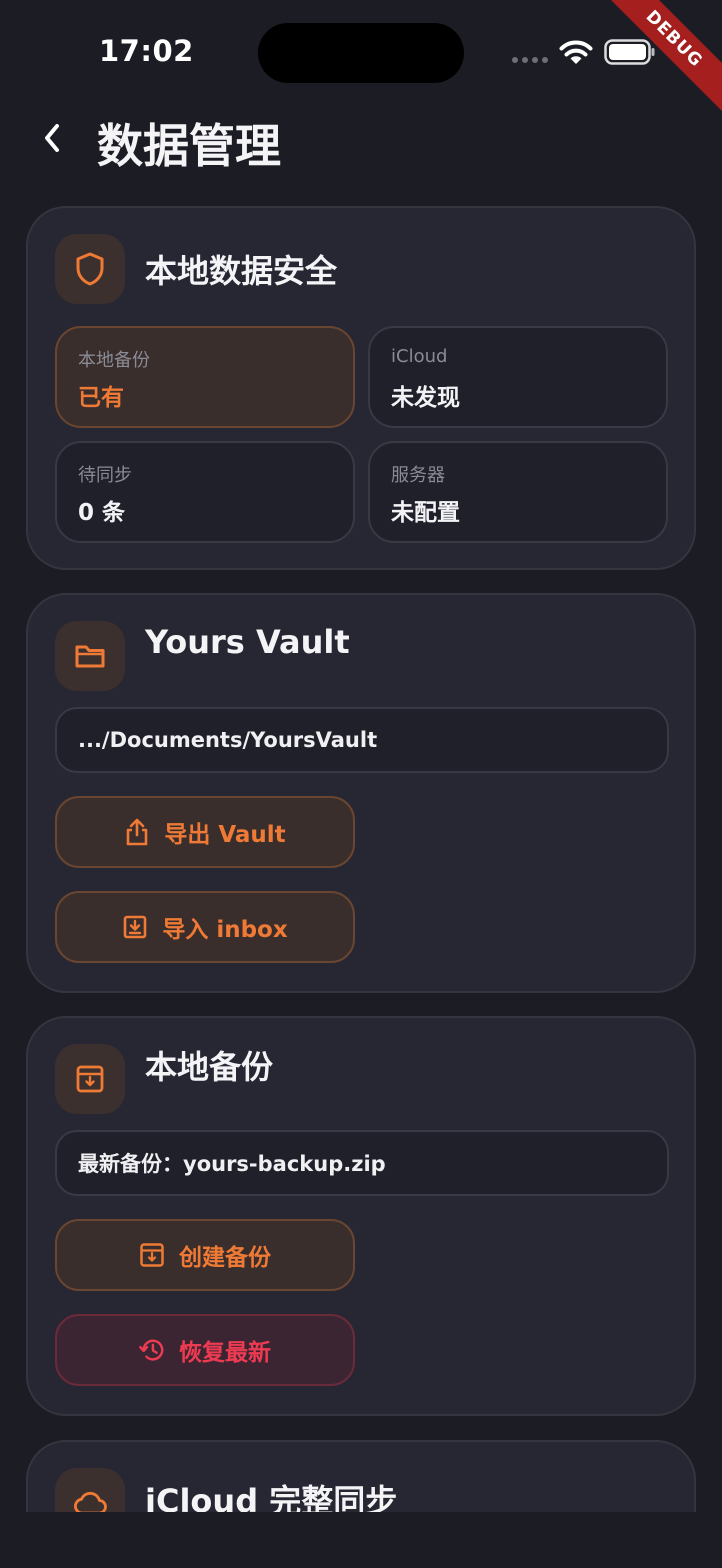 Image resolution: width=722 pixels, height=1568 pixels. Describe the element at coordinates (90, 269) in the screenshot. I see `shield-icon` at that location.